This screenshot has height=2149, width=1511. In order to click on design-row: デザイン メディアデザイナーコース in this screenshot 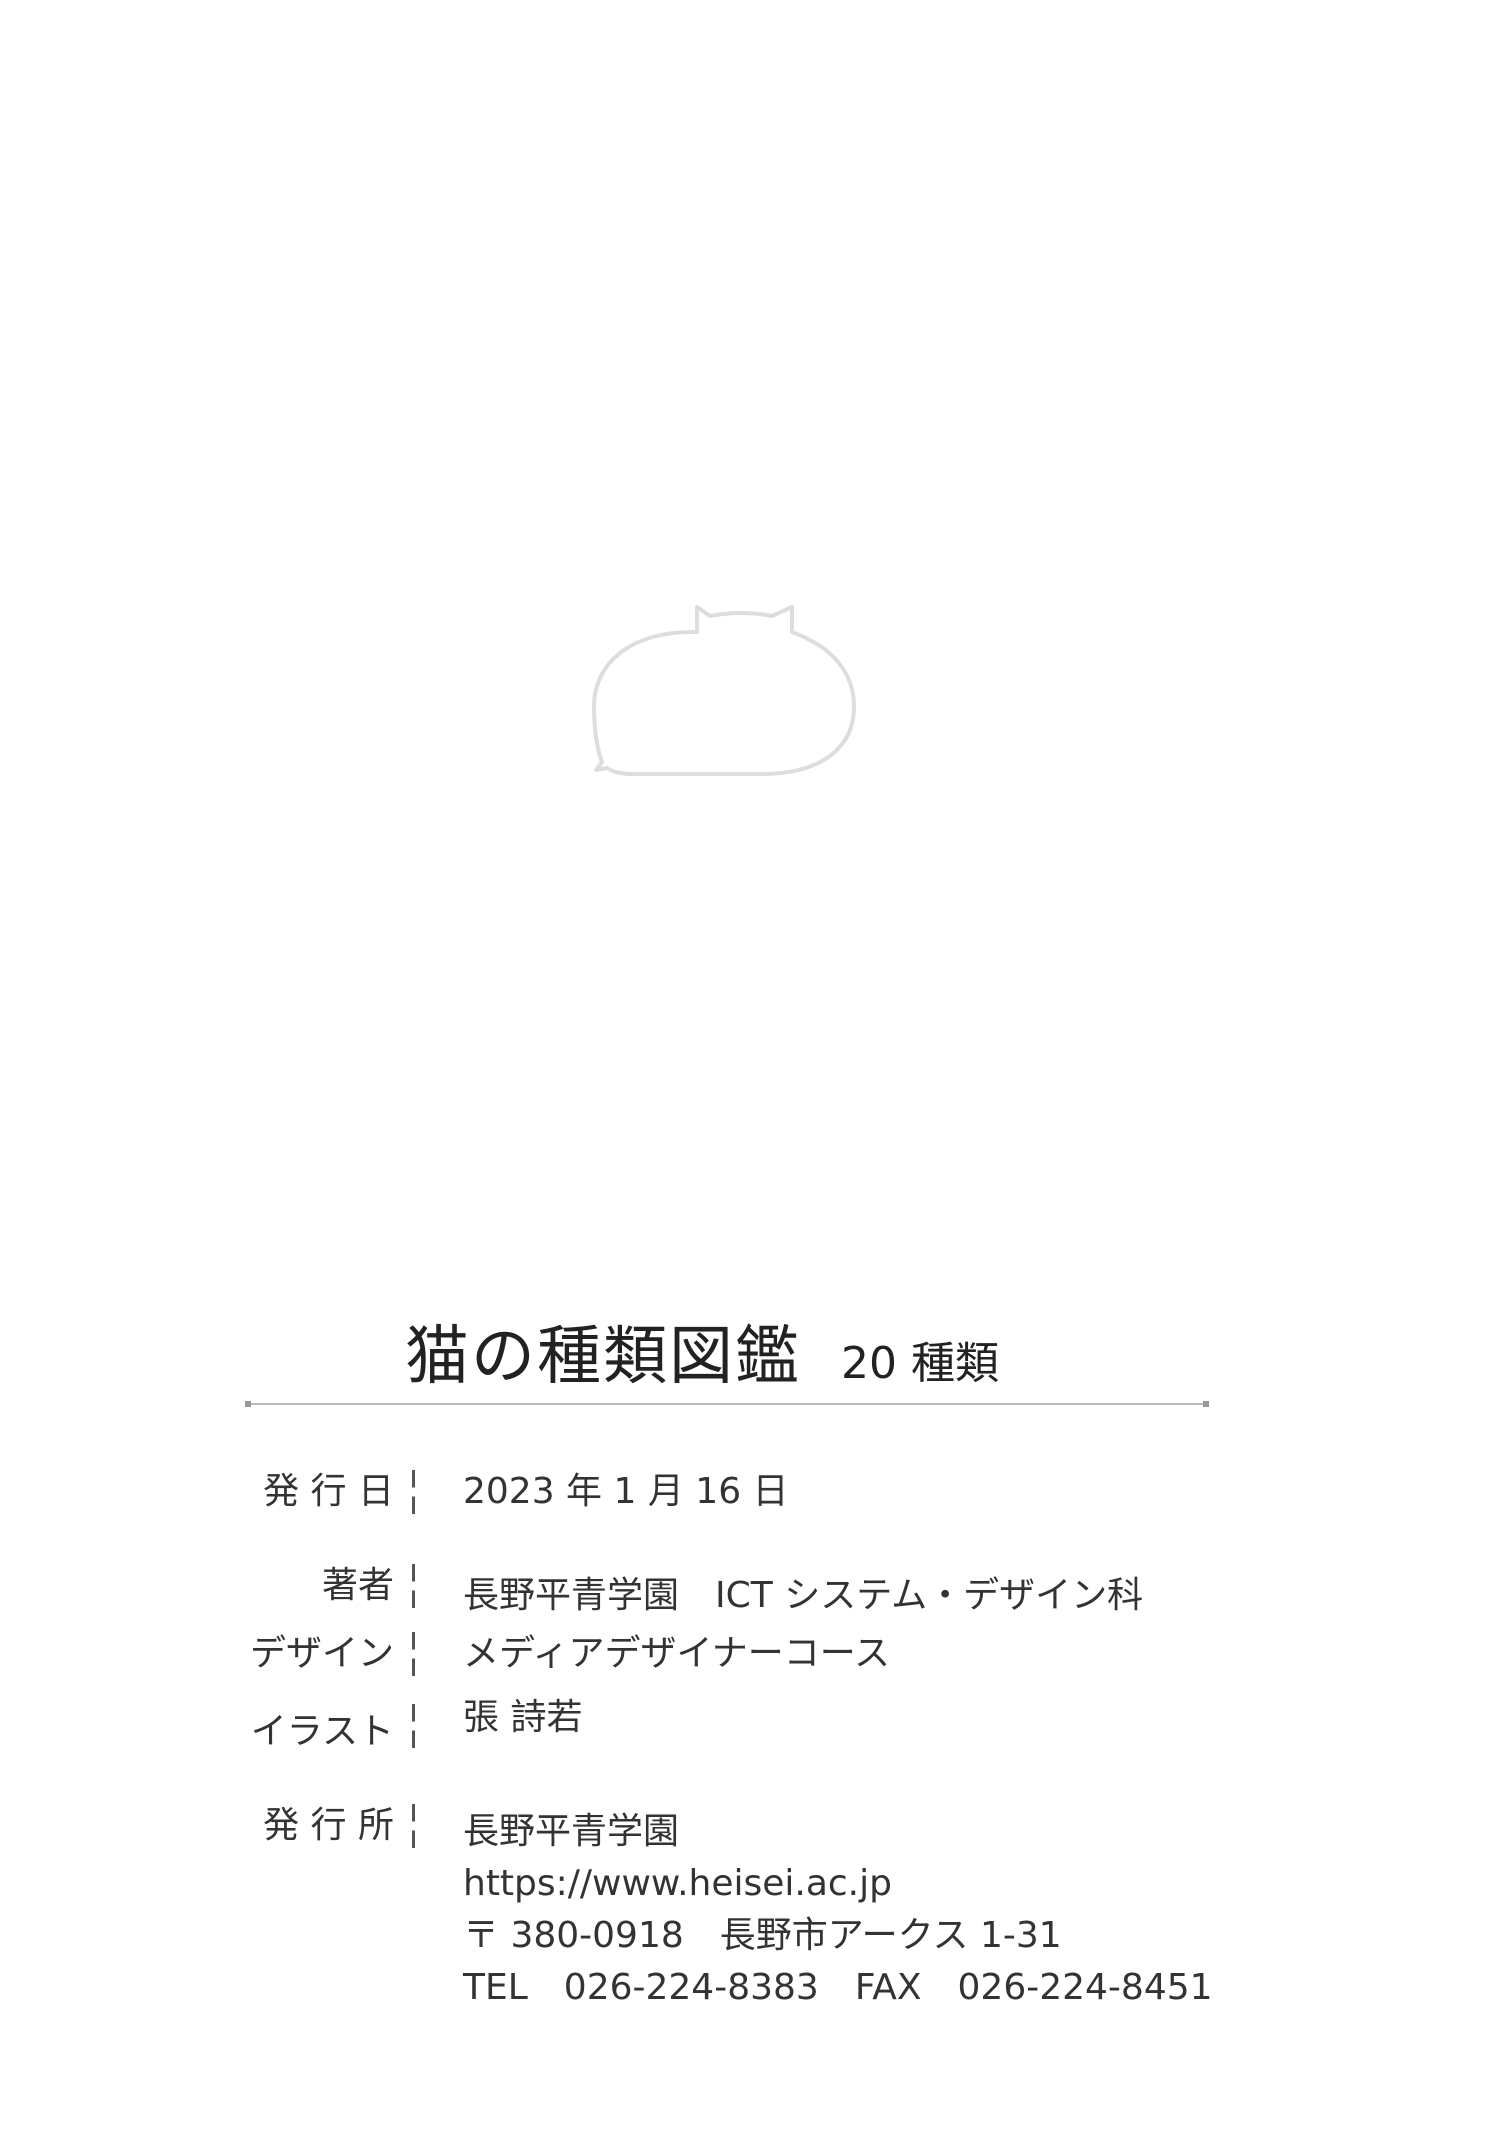, I will do `click(755, 1654)`.